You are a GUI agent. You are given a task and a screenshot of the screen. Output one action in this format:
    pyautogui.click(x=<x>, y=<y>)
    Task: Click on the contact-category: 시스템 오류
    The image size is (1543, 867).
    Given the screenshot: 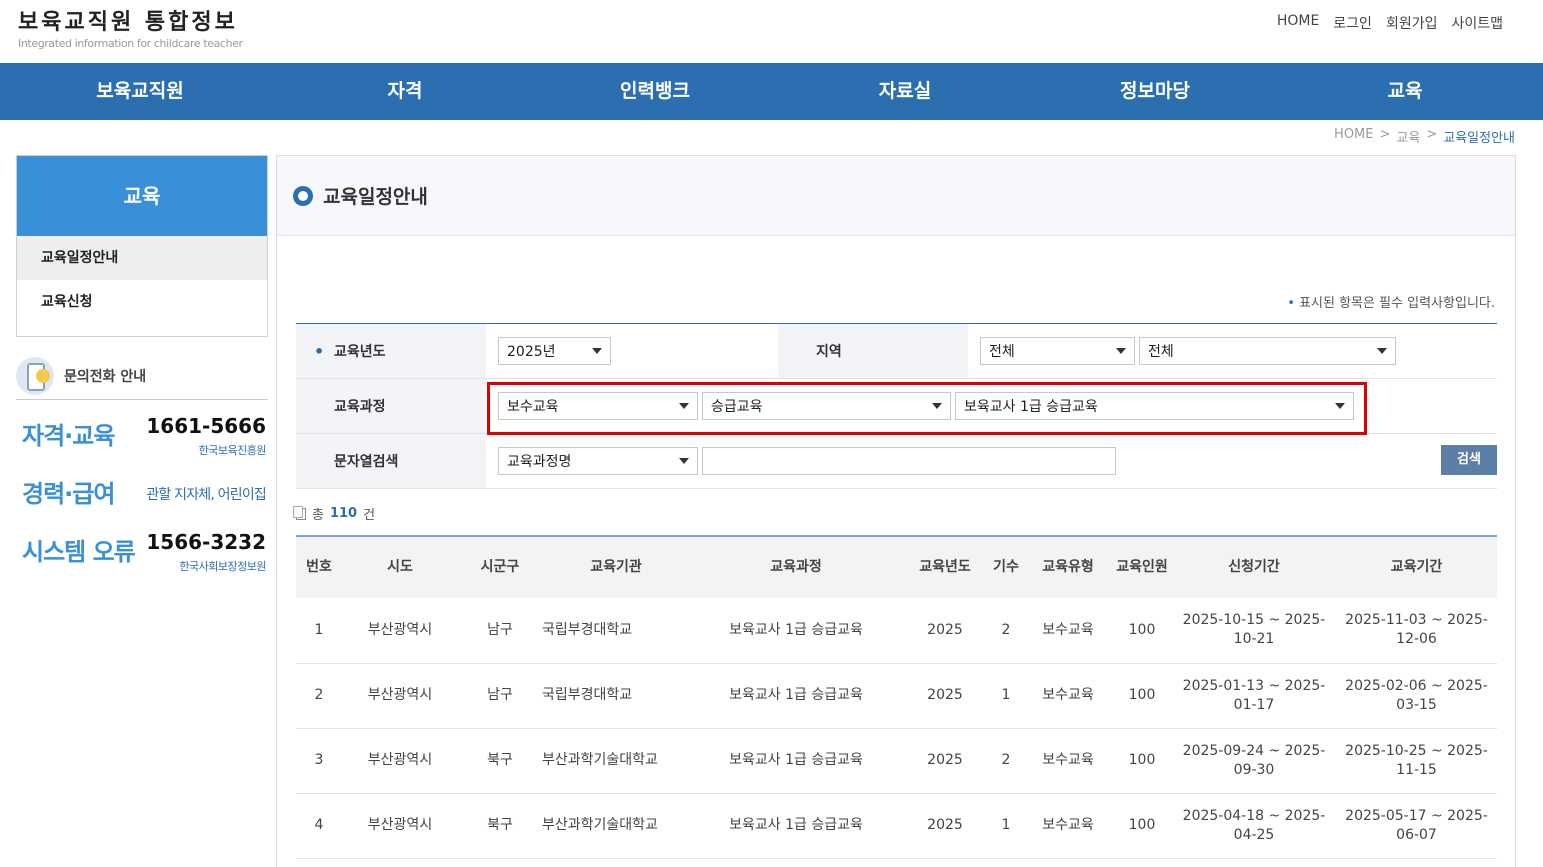 What is the action you would take?
    pyautogui.click(x=79, y=552)
    